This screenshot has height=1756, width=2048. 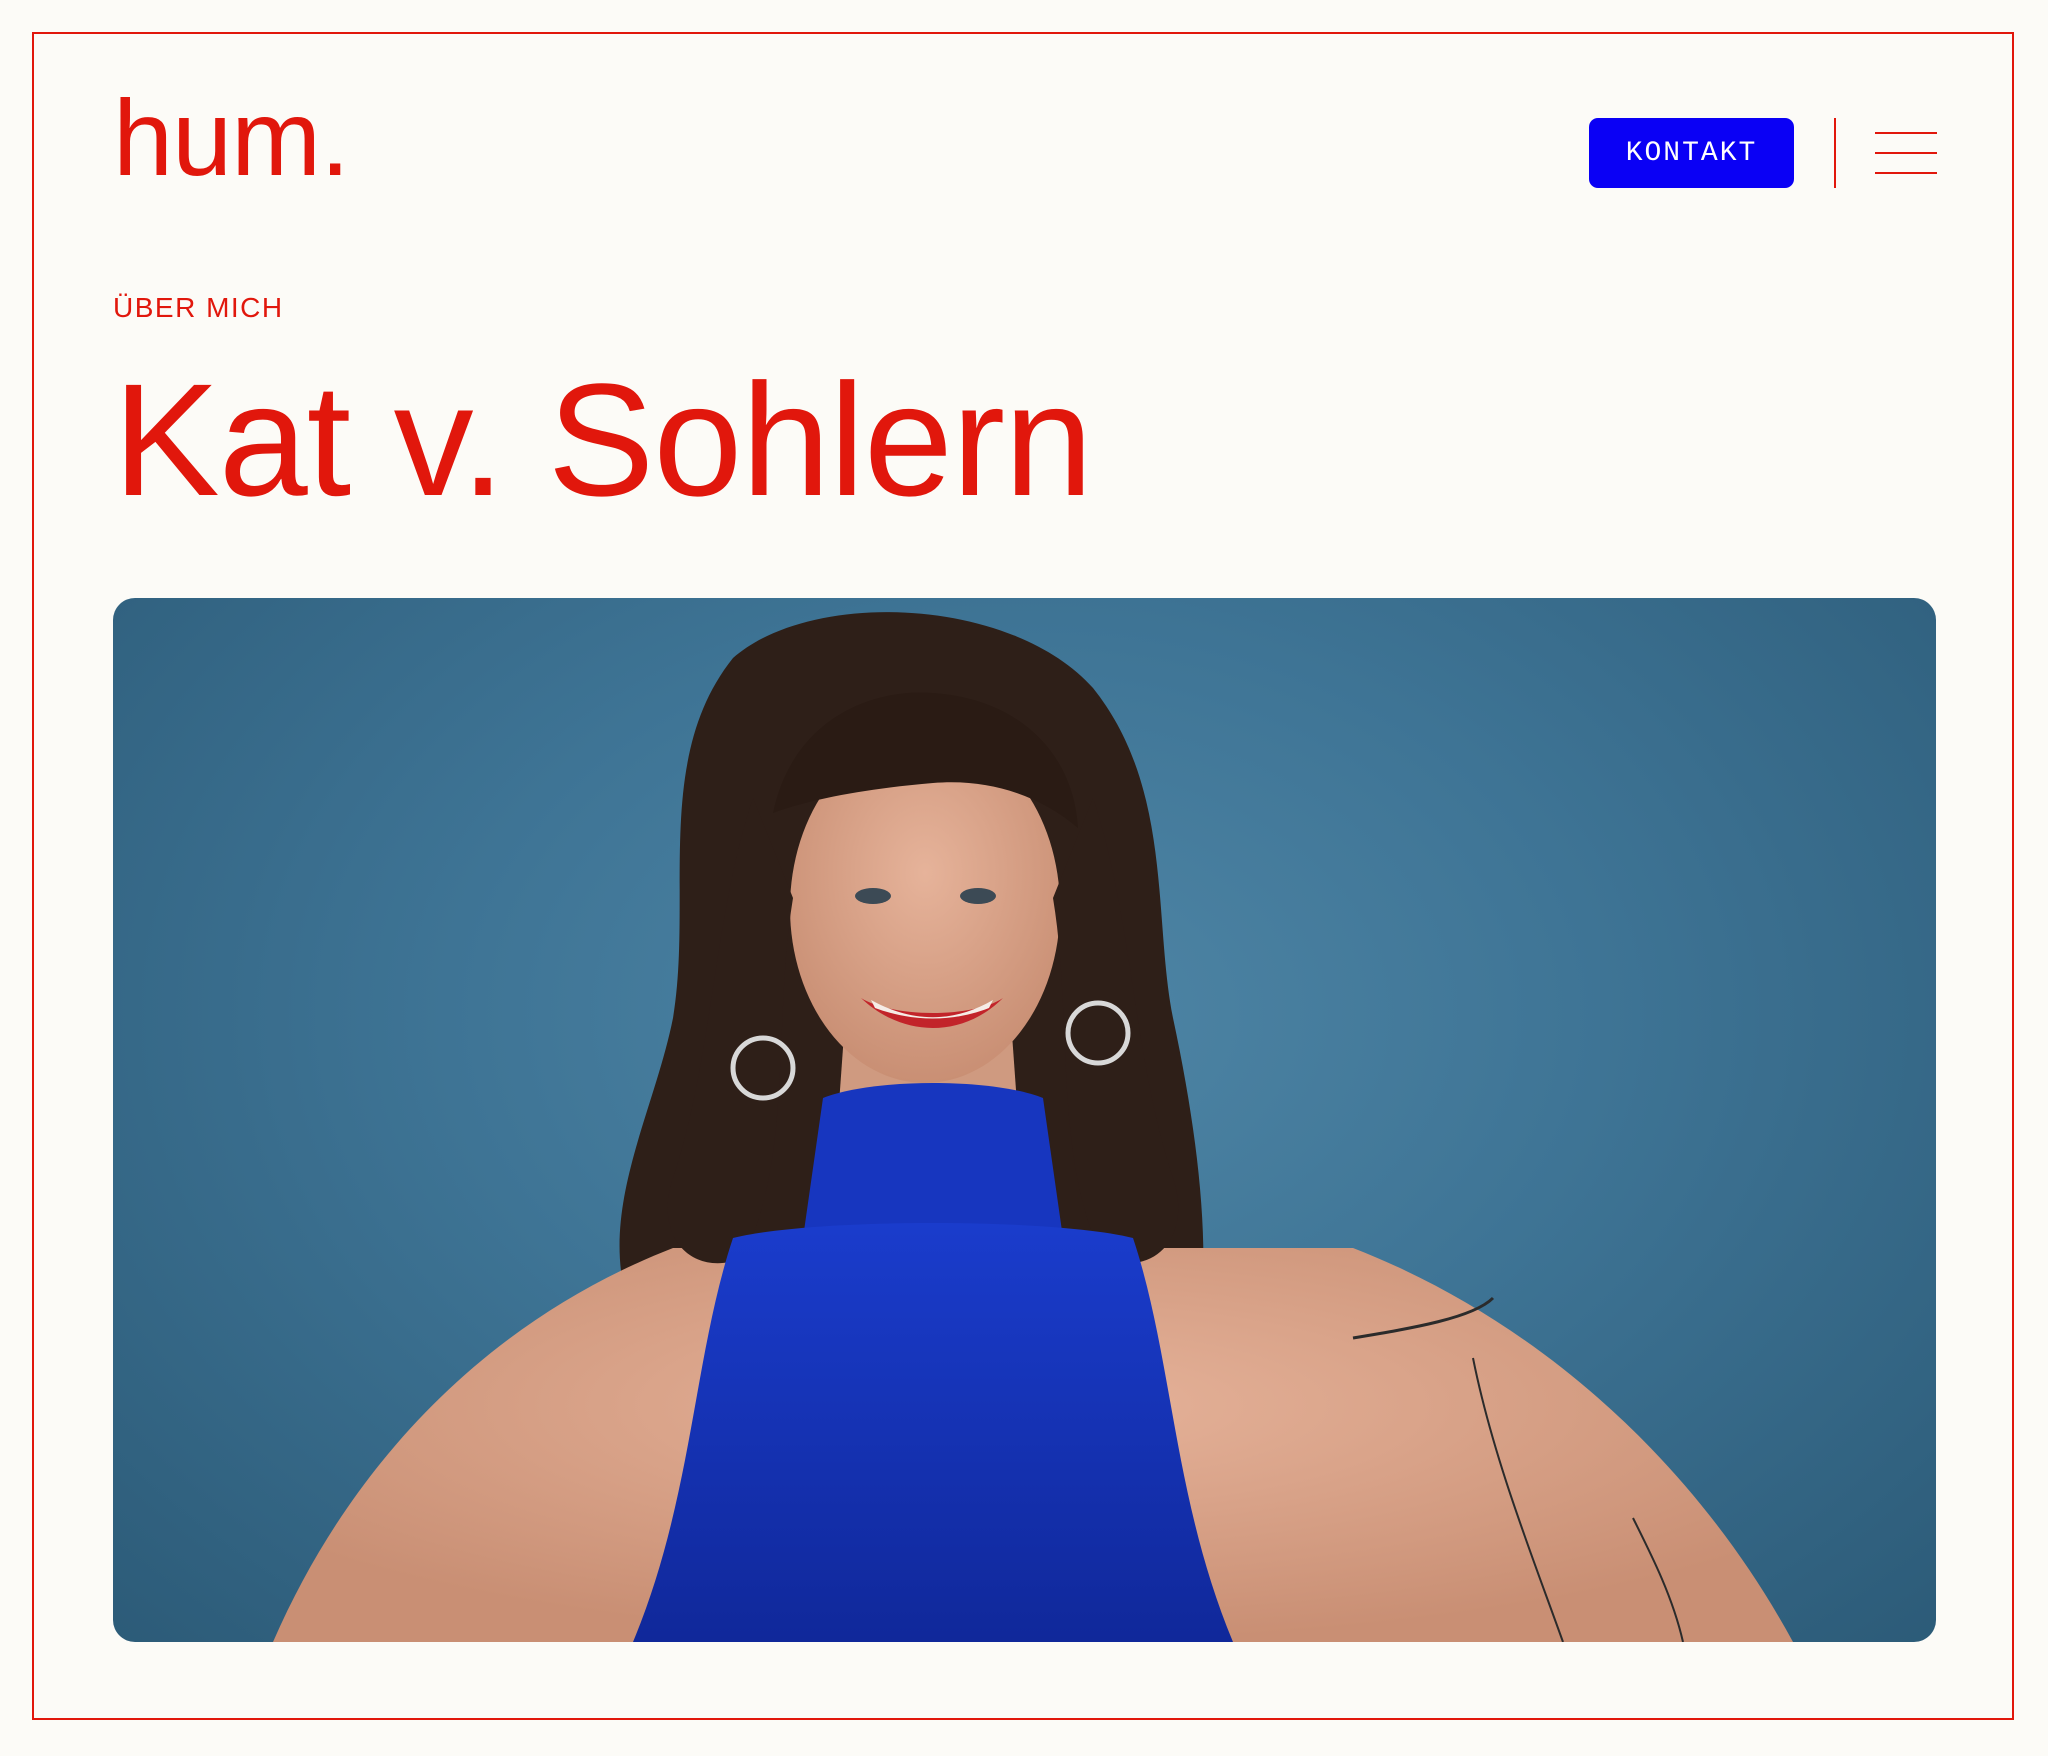 What do you see at coordinates (1906, 153) in the screenshot?
I see `hamburger-menu-icon` at bounding box center [1906, 153].